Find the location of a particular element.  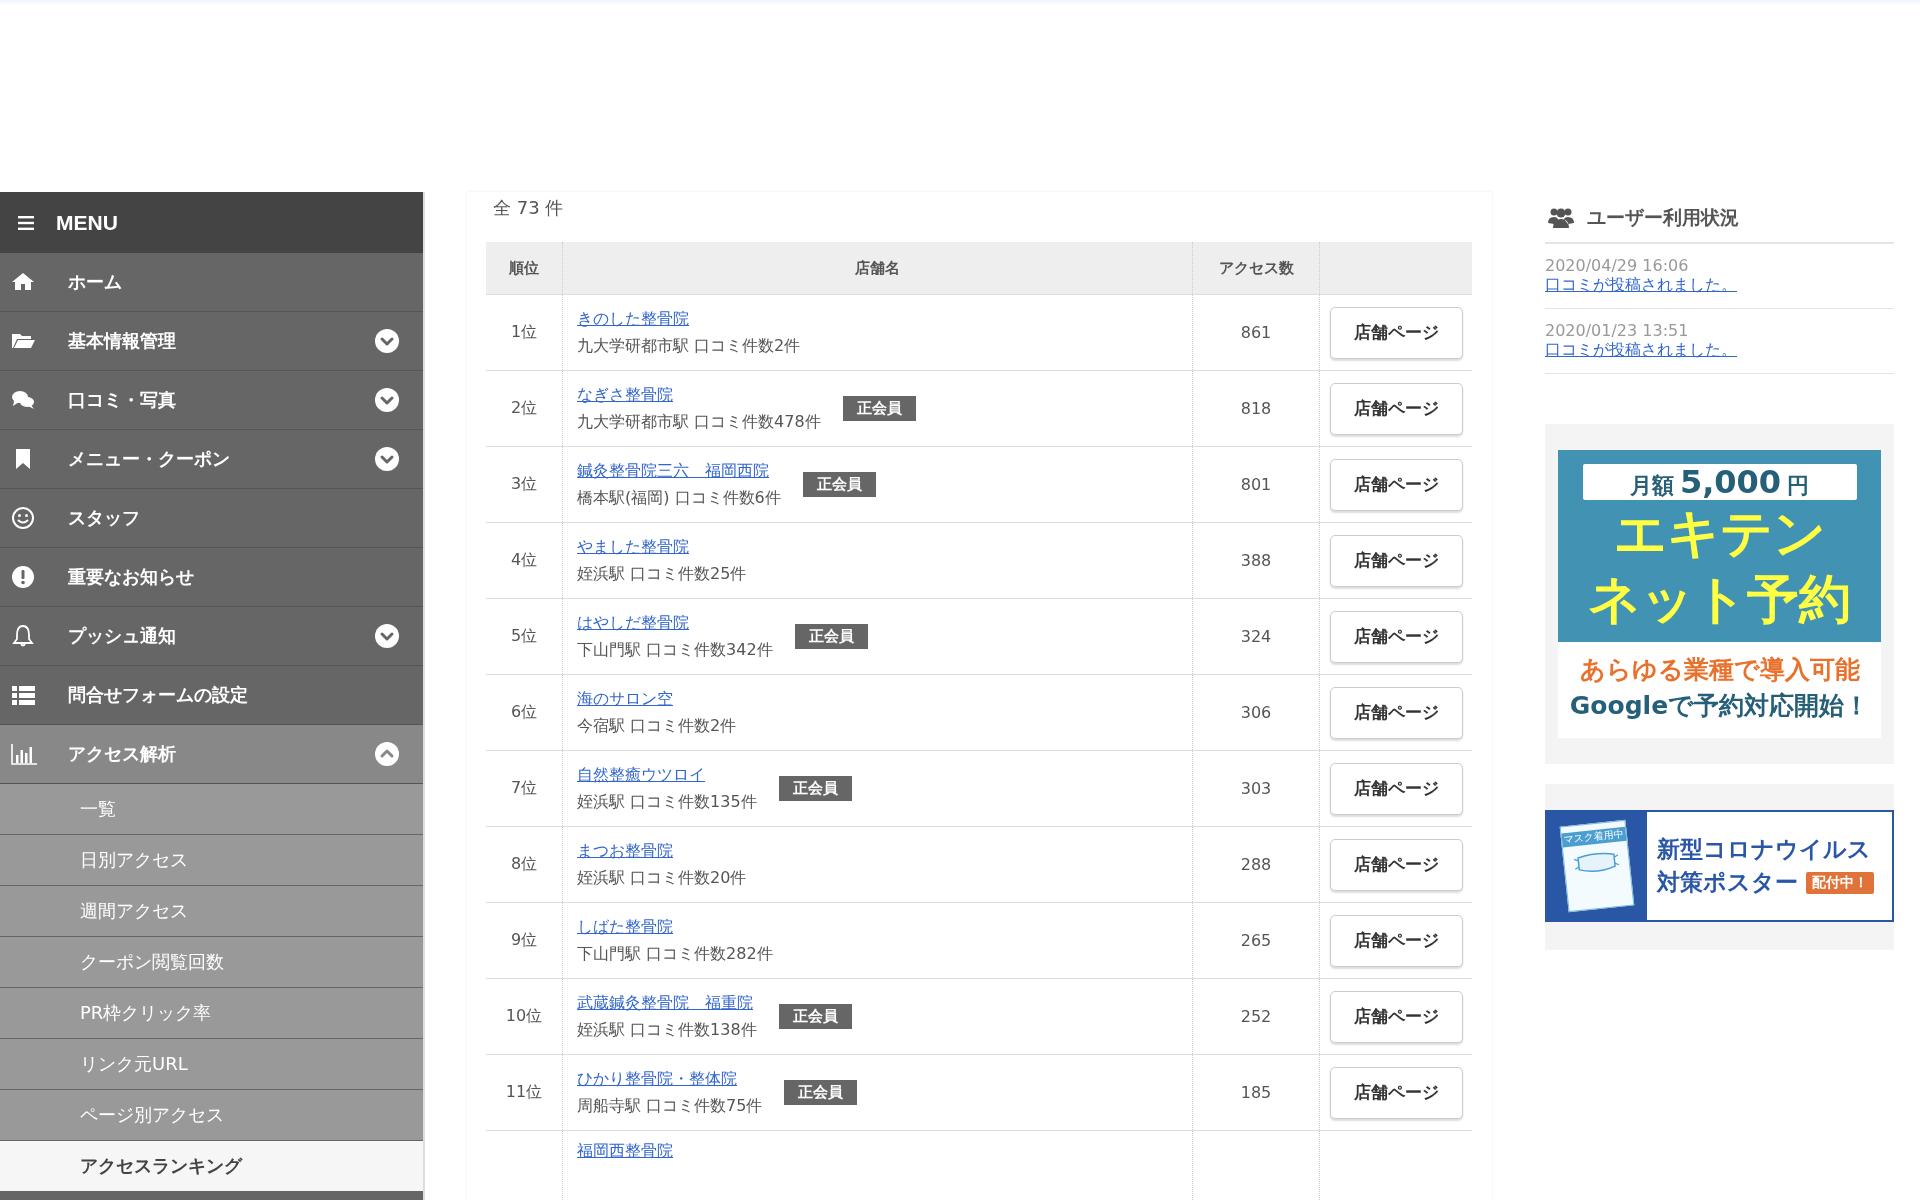

table-cell: 818 is located at coordinates (1256, 408).